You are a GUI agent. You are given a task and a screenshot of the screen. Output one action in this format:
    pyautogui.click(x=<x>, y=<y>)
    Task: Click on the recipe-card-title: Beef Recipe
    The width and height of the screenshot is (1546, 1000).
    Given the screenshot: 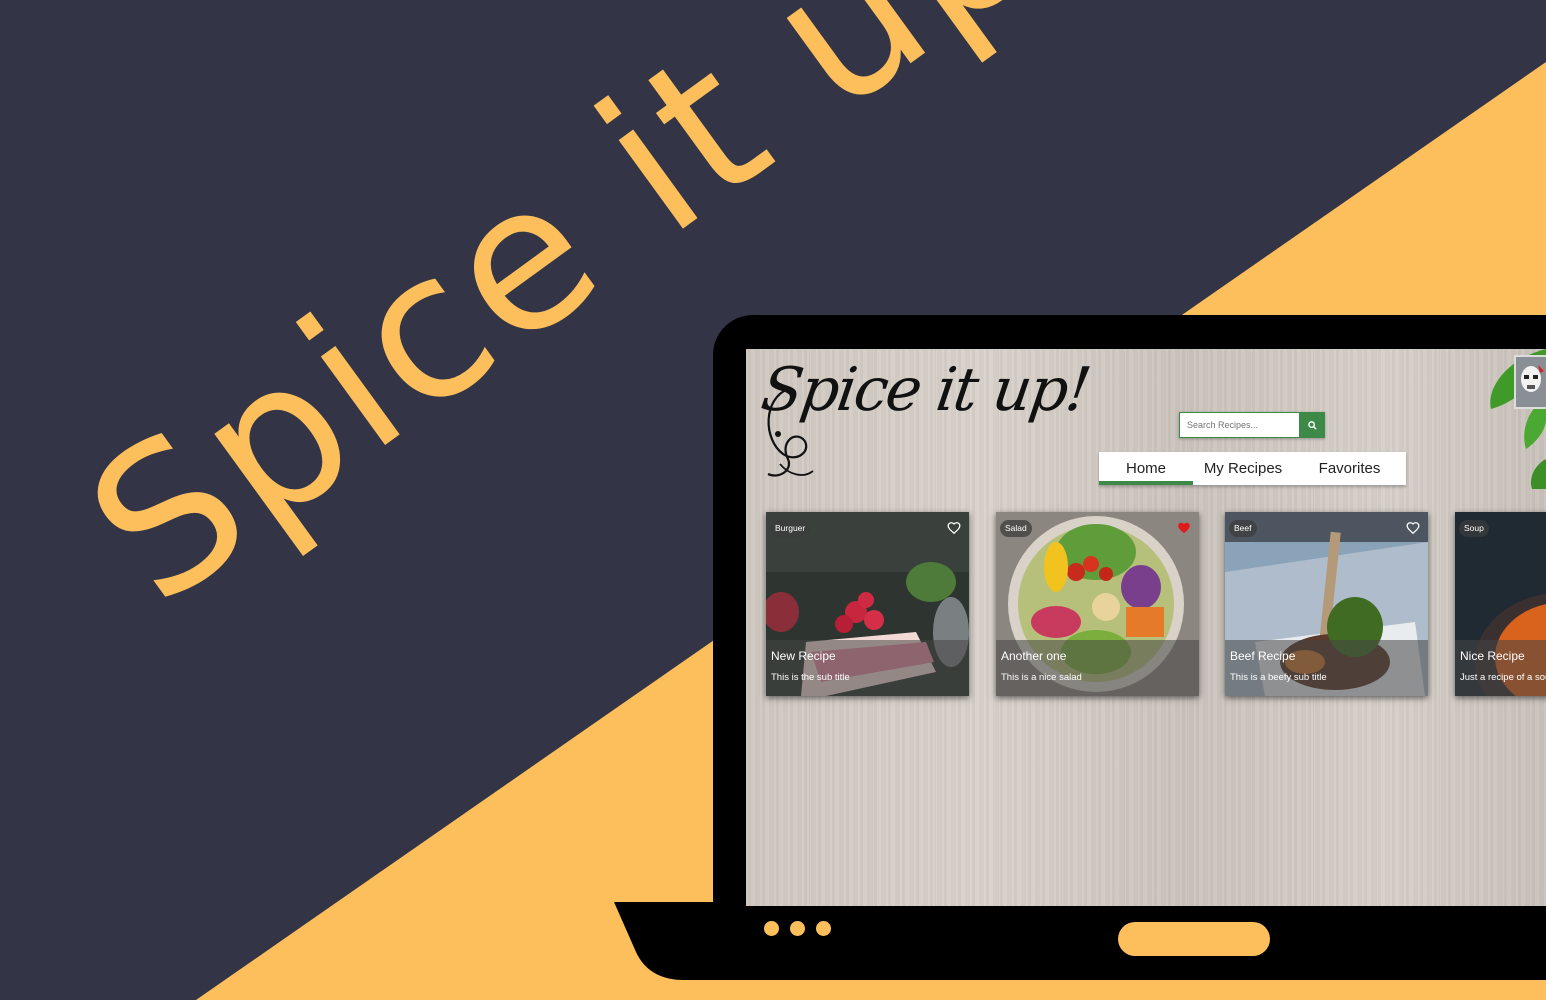 What is the action you would take?
    pyautogui.click(x=1263, y=656)
    